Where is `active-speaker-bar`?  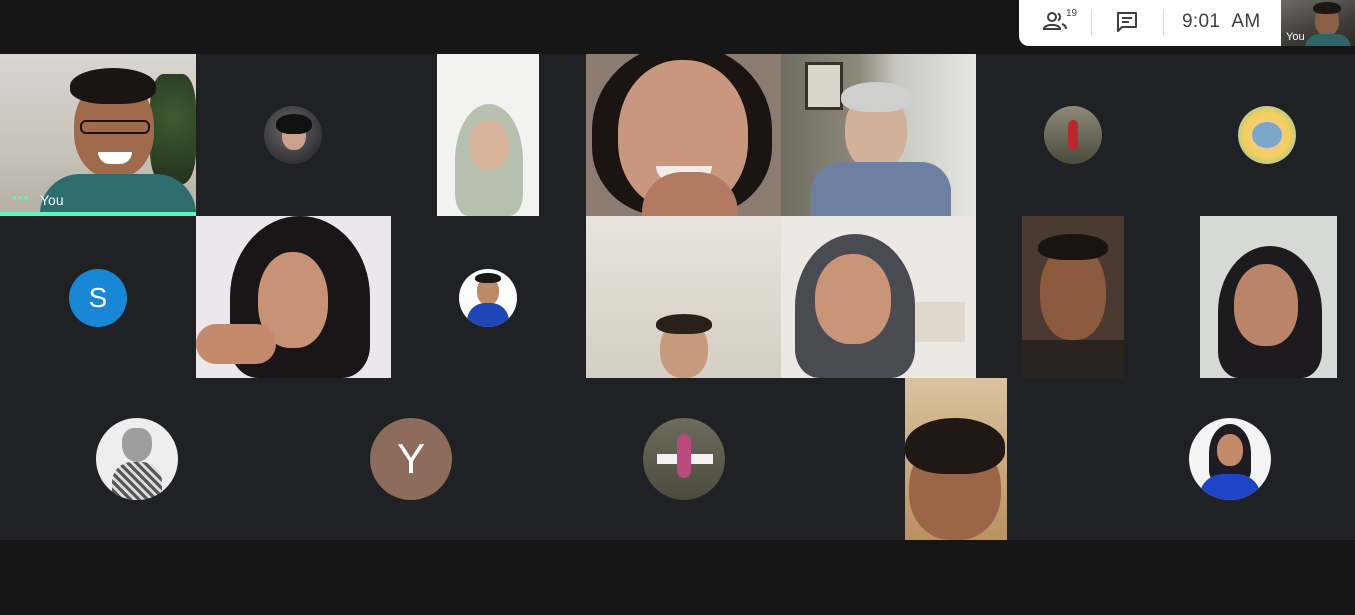 active-speaker-bar is located at coordinates (98, 214).